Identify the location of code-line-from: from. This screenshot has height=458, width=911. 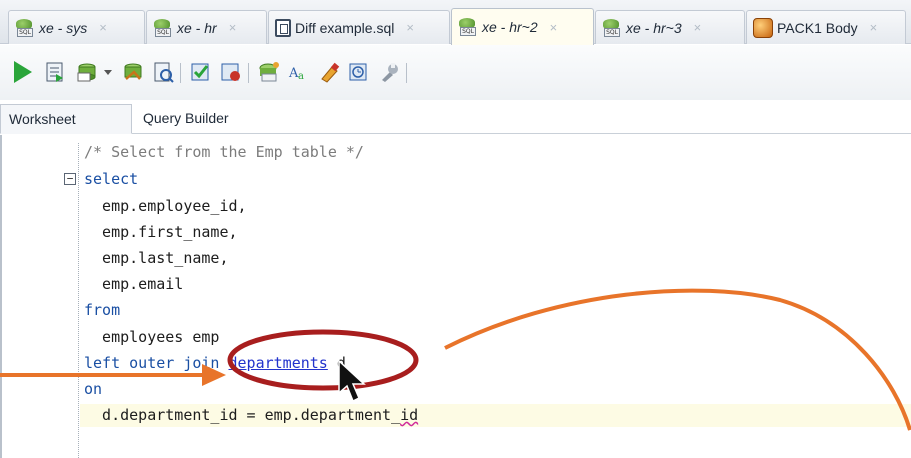
(102, 310).